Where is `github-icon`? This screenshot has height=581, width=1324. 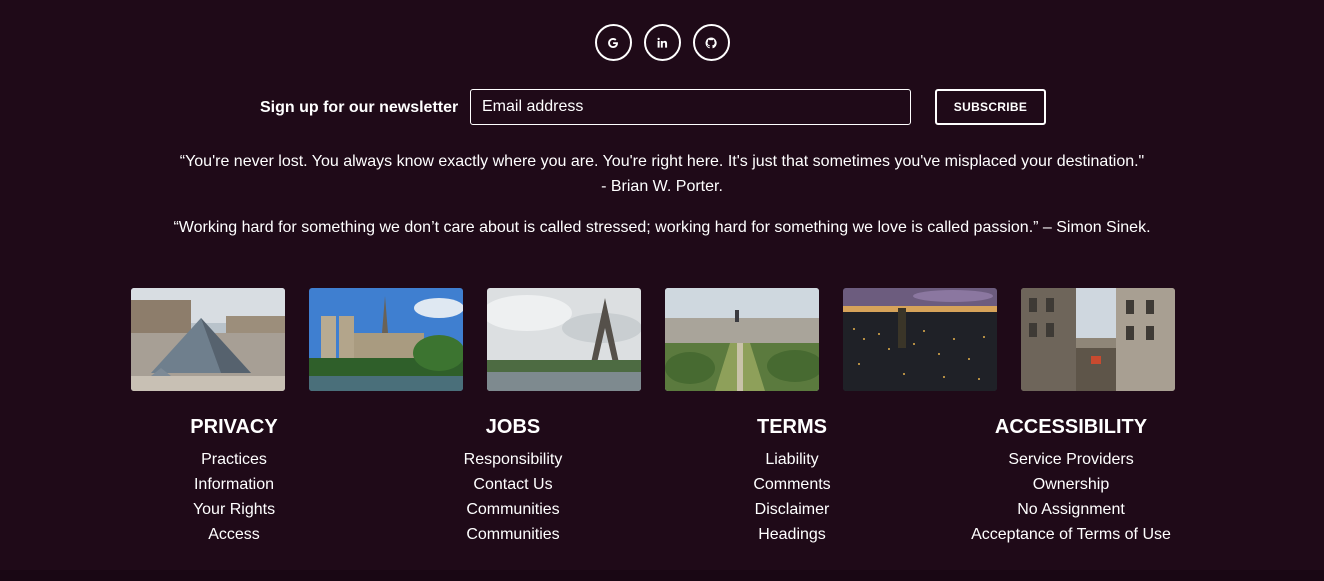 github-icon is located at coordinates (711, 42).